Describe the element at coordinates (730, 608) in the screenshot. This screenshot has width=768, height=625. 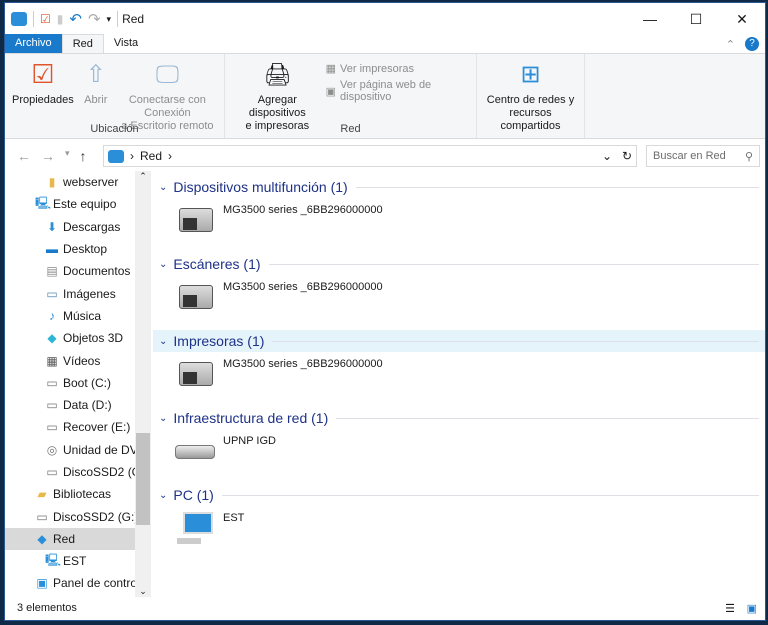
I see `details-view-icon: ☰` at that location.